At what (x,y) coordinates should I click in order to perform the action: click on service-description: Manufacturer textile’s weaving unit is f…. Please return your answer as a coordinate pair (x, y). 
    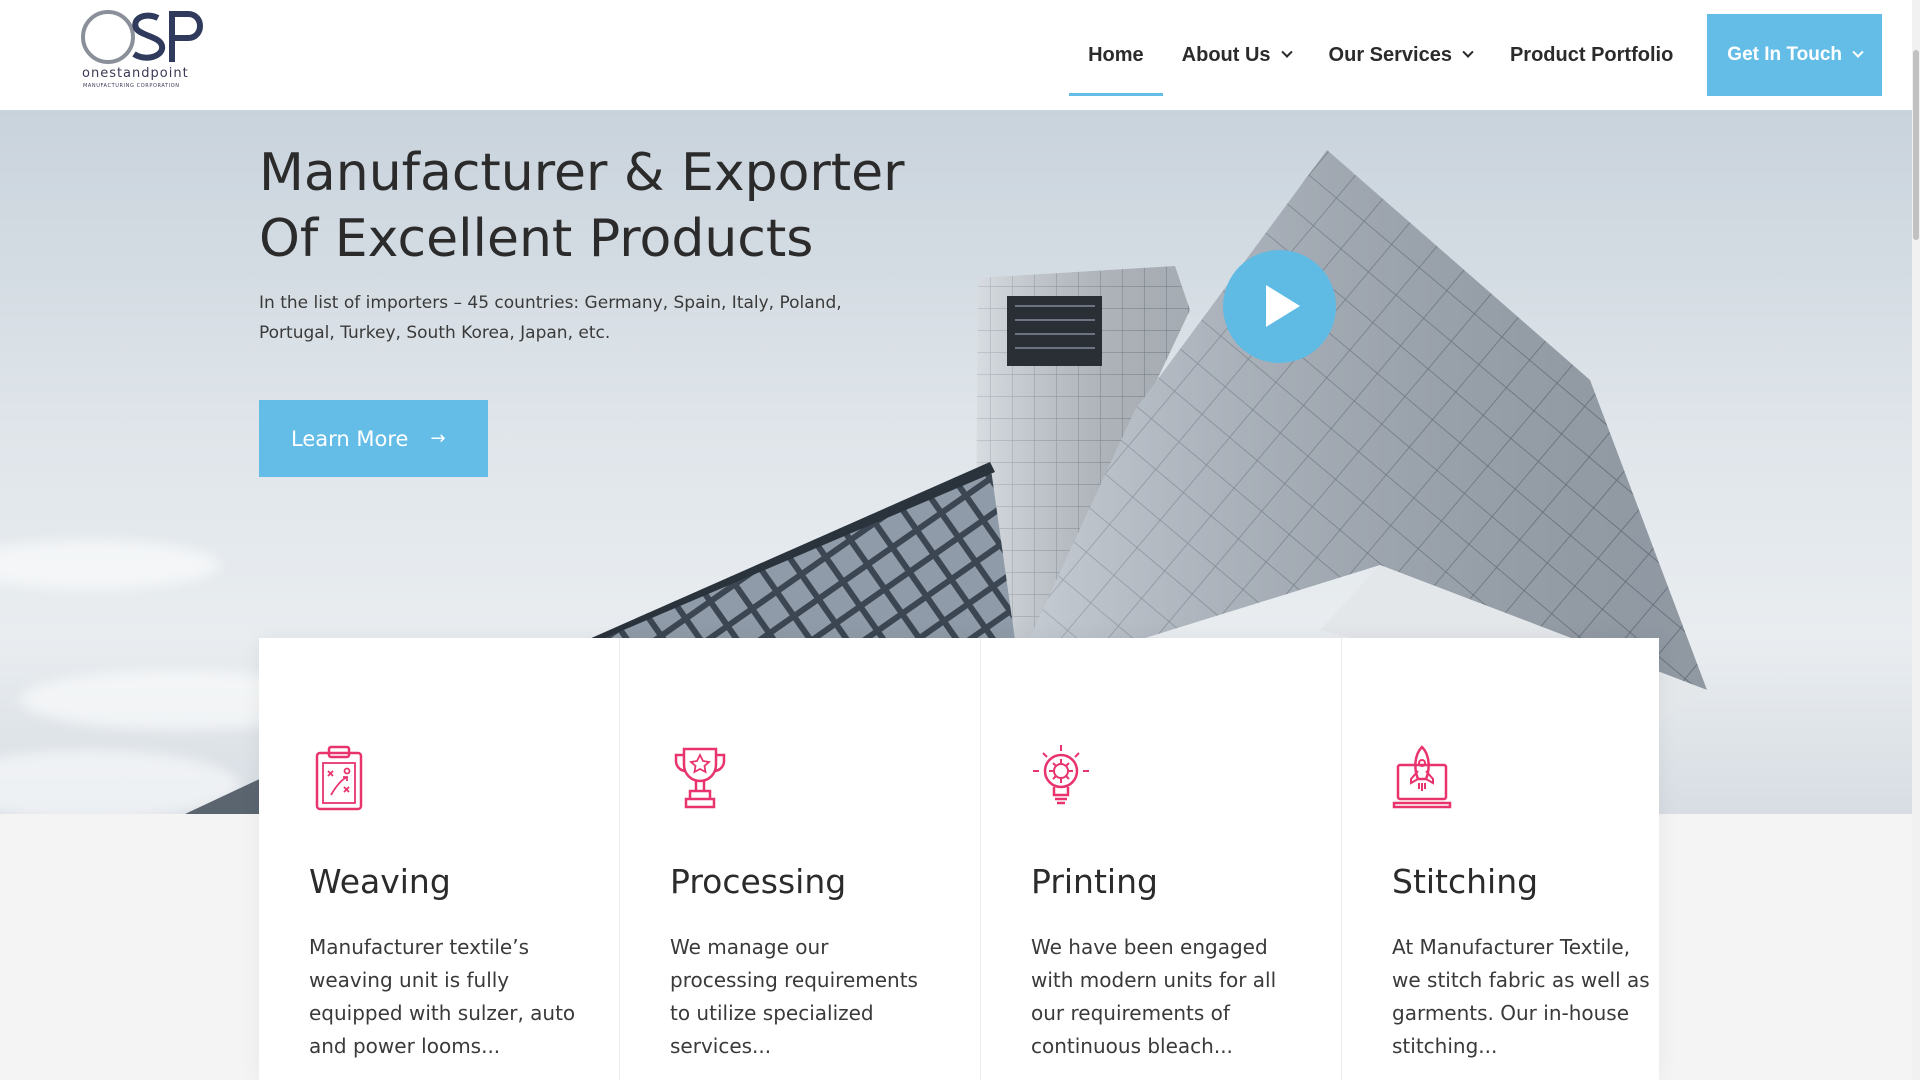
    Looking at the image, I should click on (442, 996).